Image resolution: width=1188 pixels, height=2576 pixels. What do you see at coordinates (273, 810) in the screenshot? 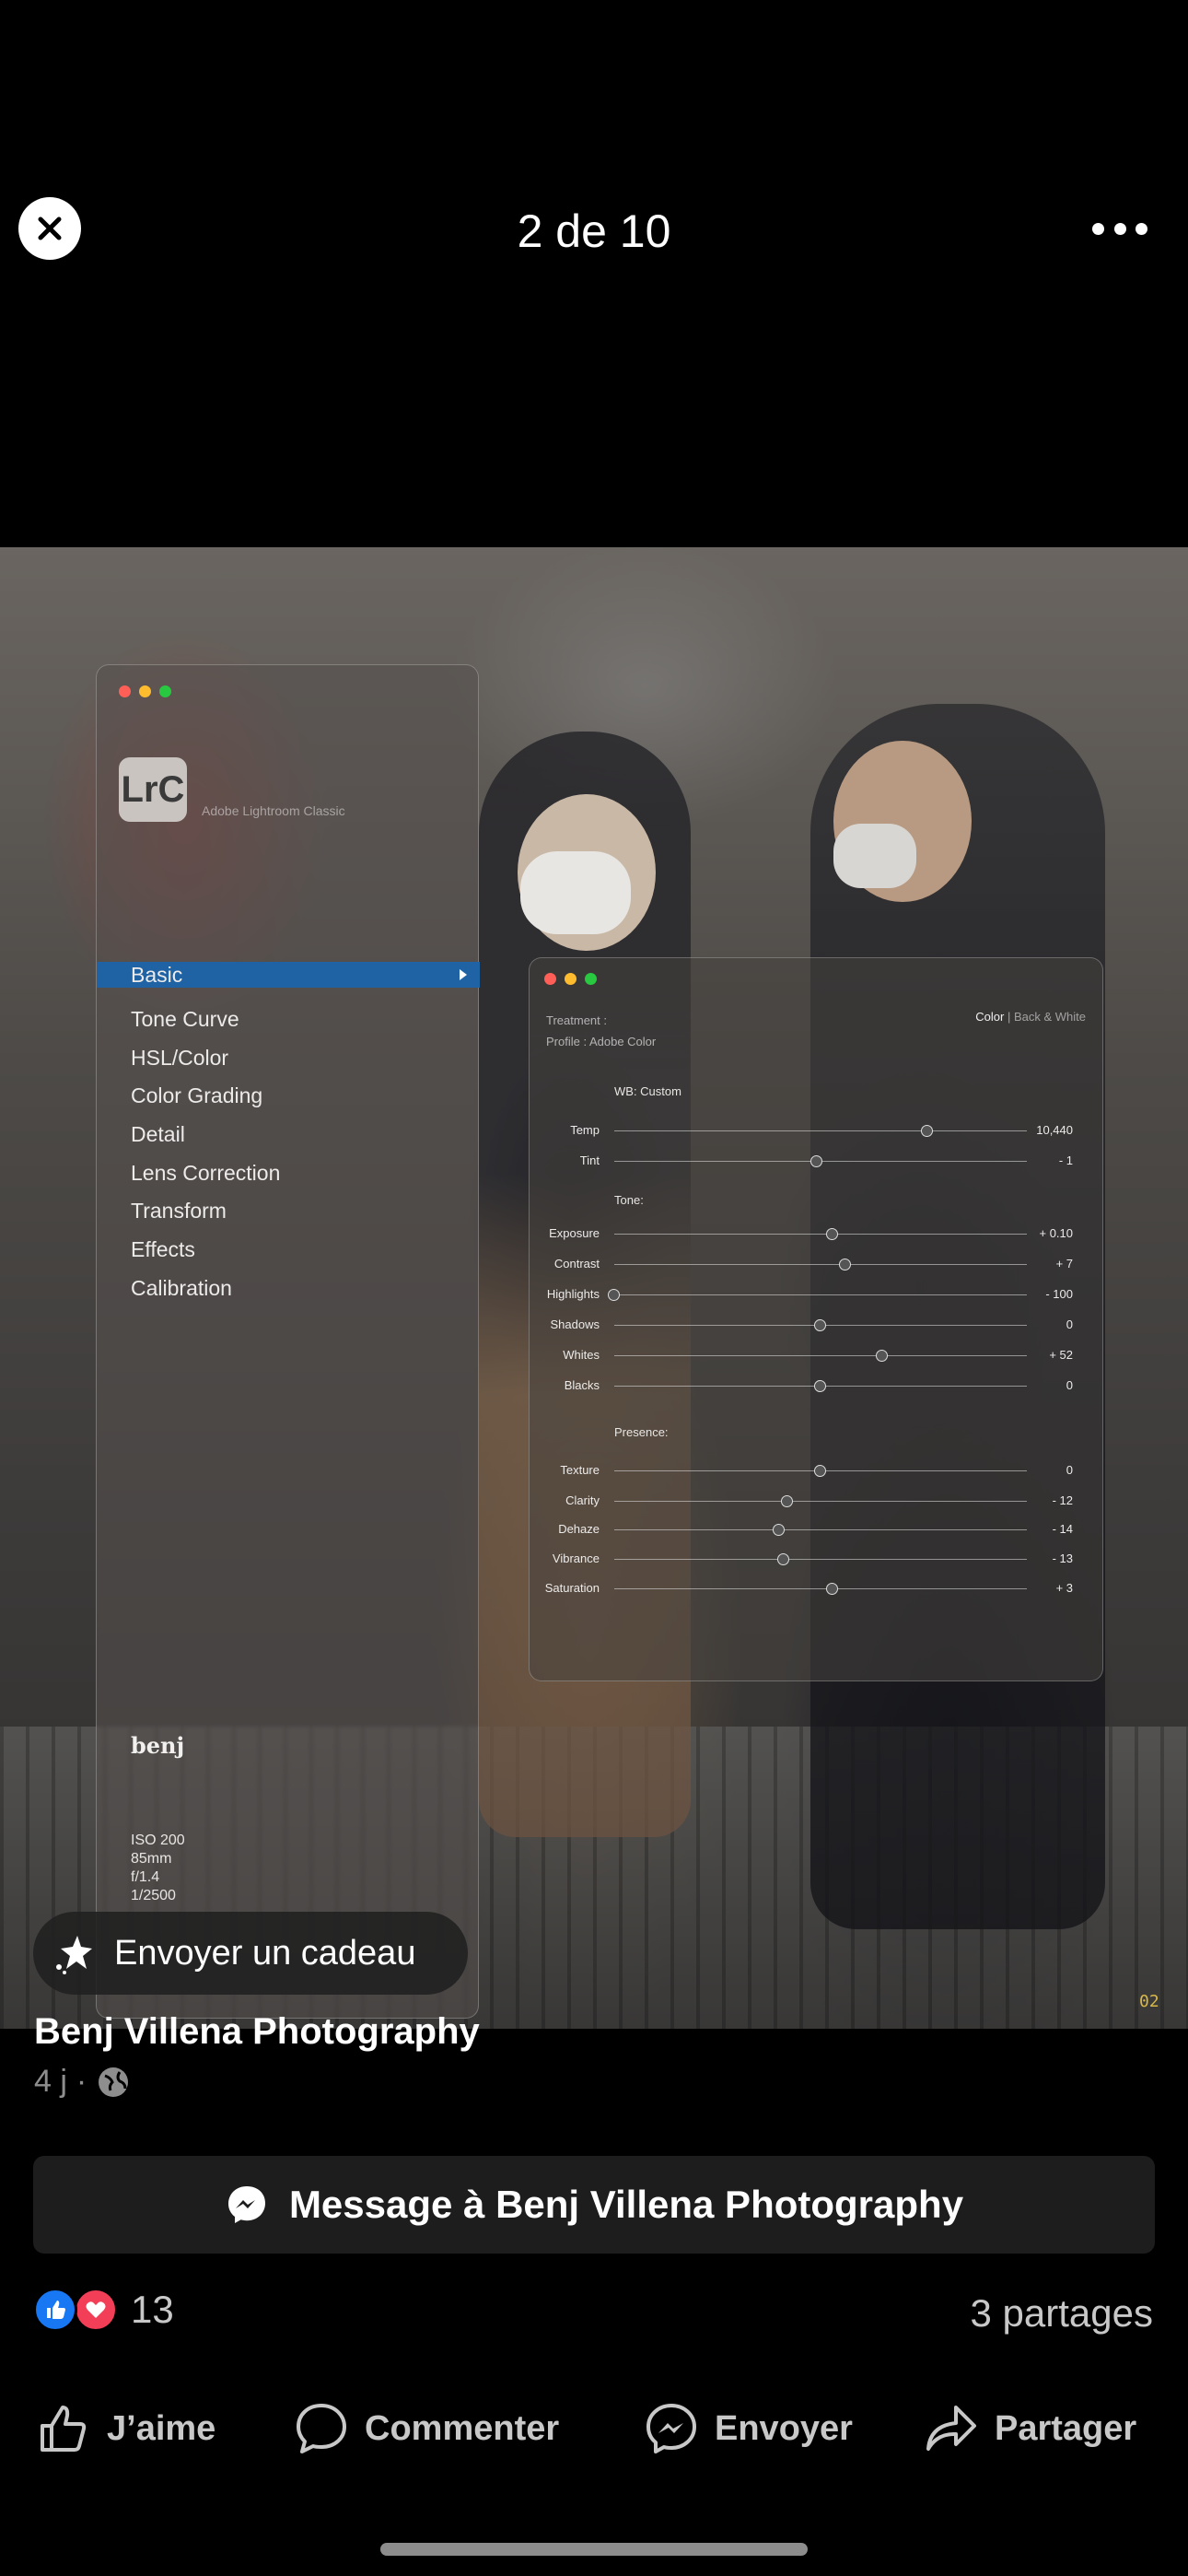
I see `lrc-app-name: Adobe Lightroom Classic` at bounding box center [273, 810].